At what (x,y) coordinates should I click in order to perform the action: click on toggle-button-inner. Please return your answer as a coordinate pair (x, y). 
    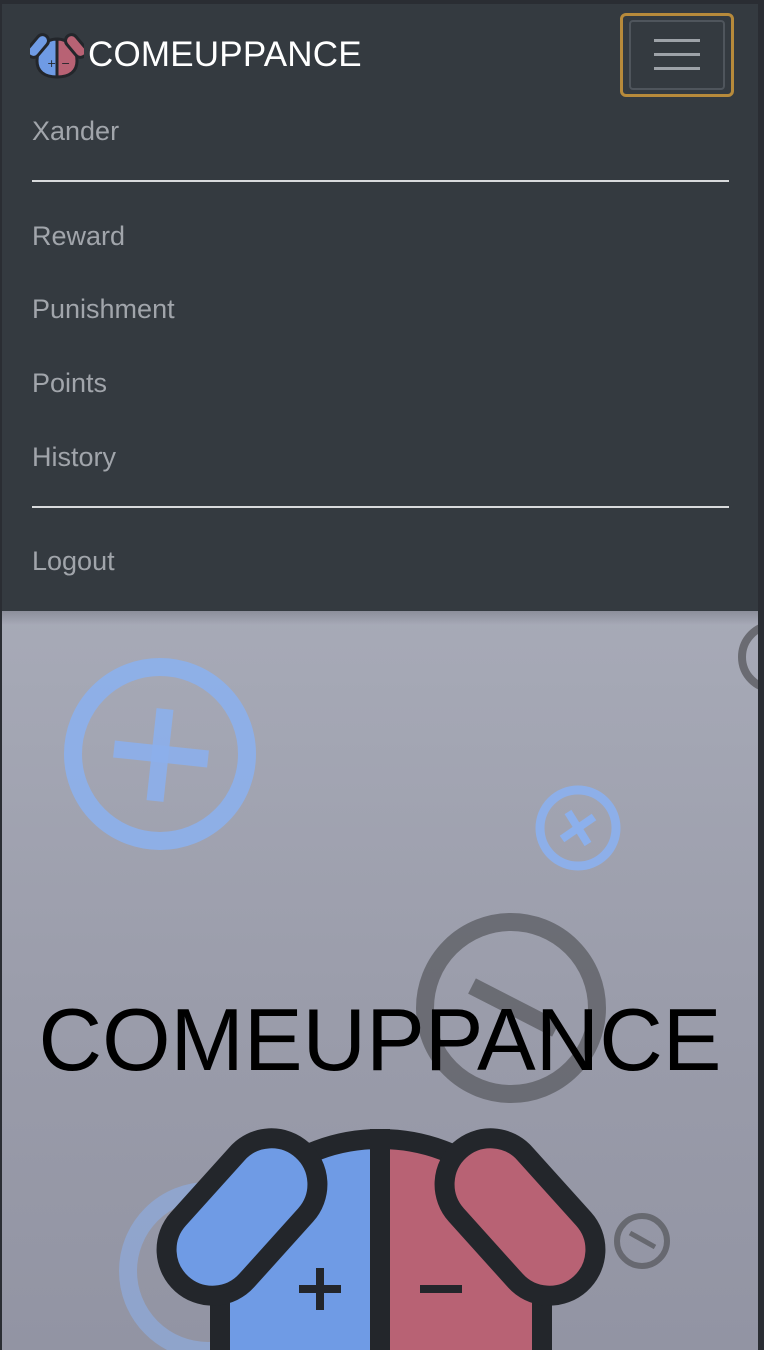
    Looking at the image, I should click on (677, 55).